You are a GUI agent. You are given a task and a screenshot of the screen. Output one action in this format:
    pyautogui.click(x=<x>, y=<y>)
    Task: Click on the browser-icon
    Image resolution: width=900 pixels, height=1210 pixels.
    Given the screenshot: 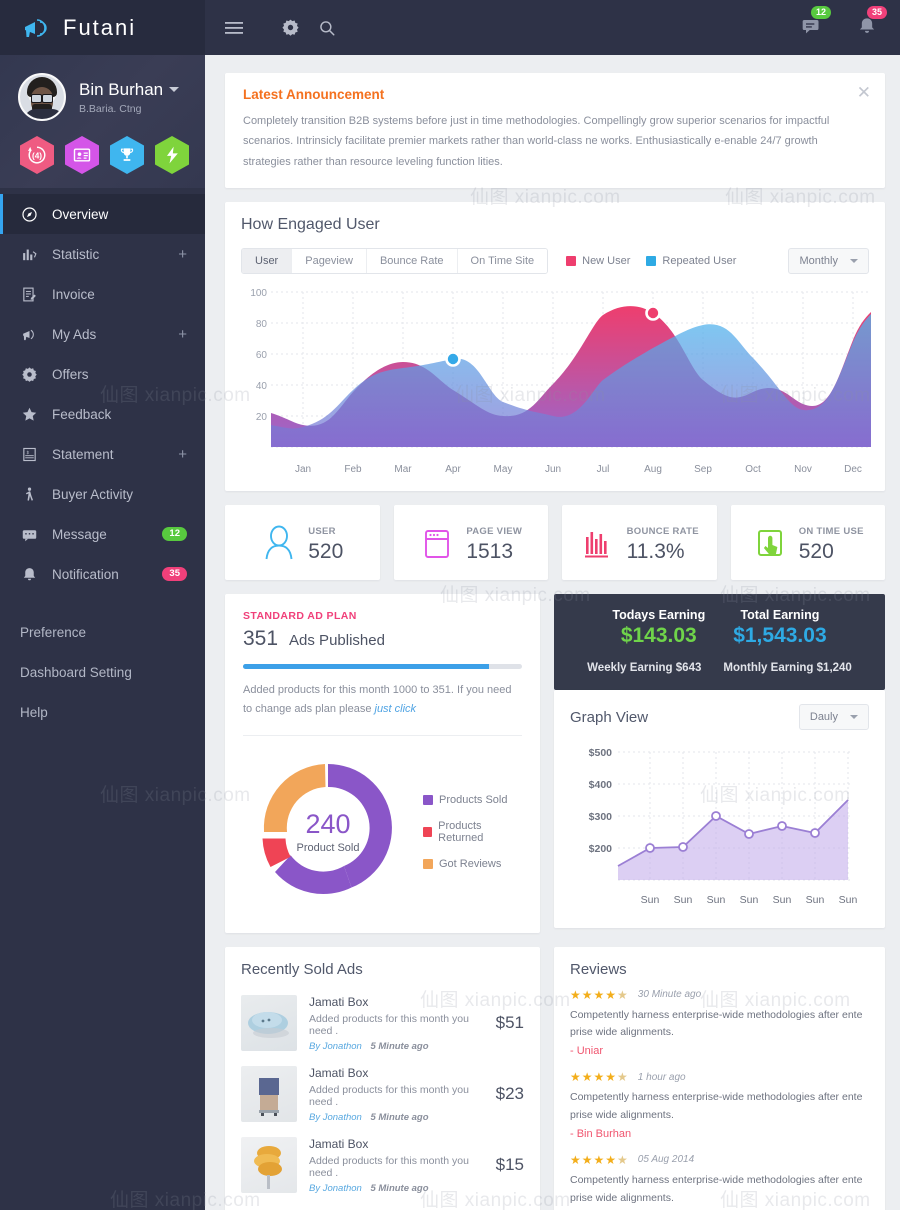 What is the action you would take?
    pyautogui.click(x=437, y=543)
    